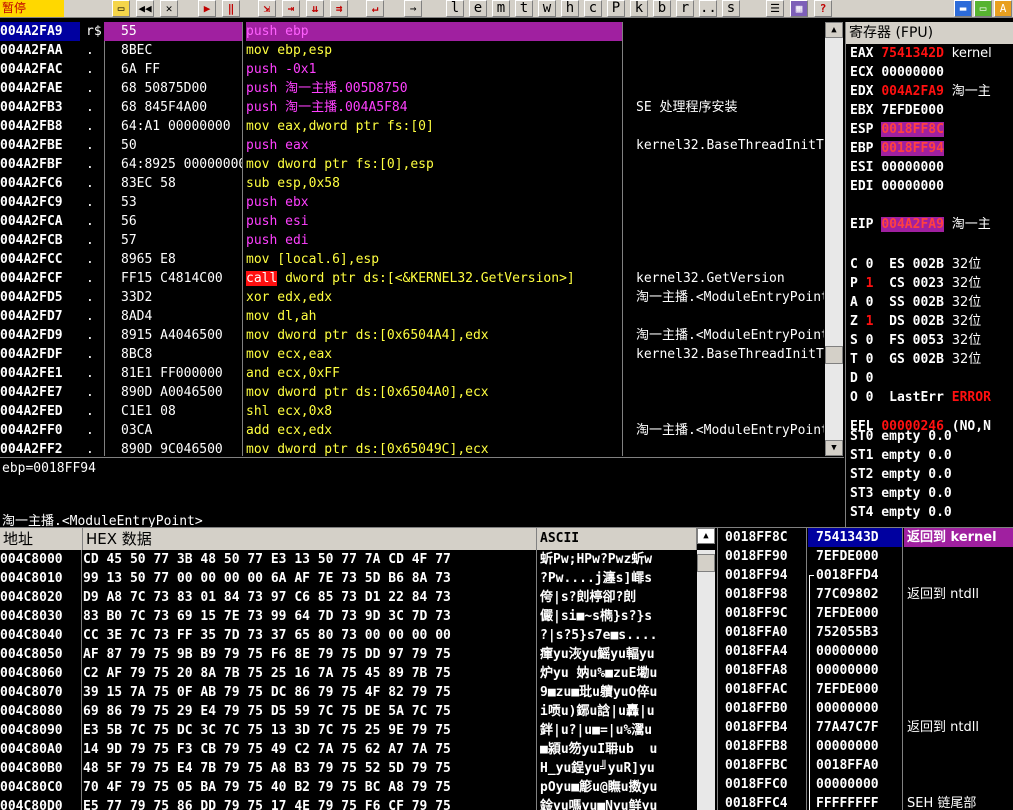  Describe the element at coordinates (207, 8) in the screenshot. I see `run-icon: ▶` at that location.